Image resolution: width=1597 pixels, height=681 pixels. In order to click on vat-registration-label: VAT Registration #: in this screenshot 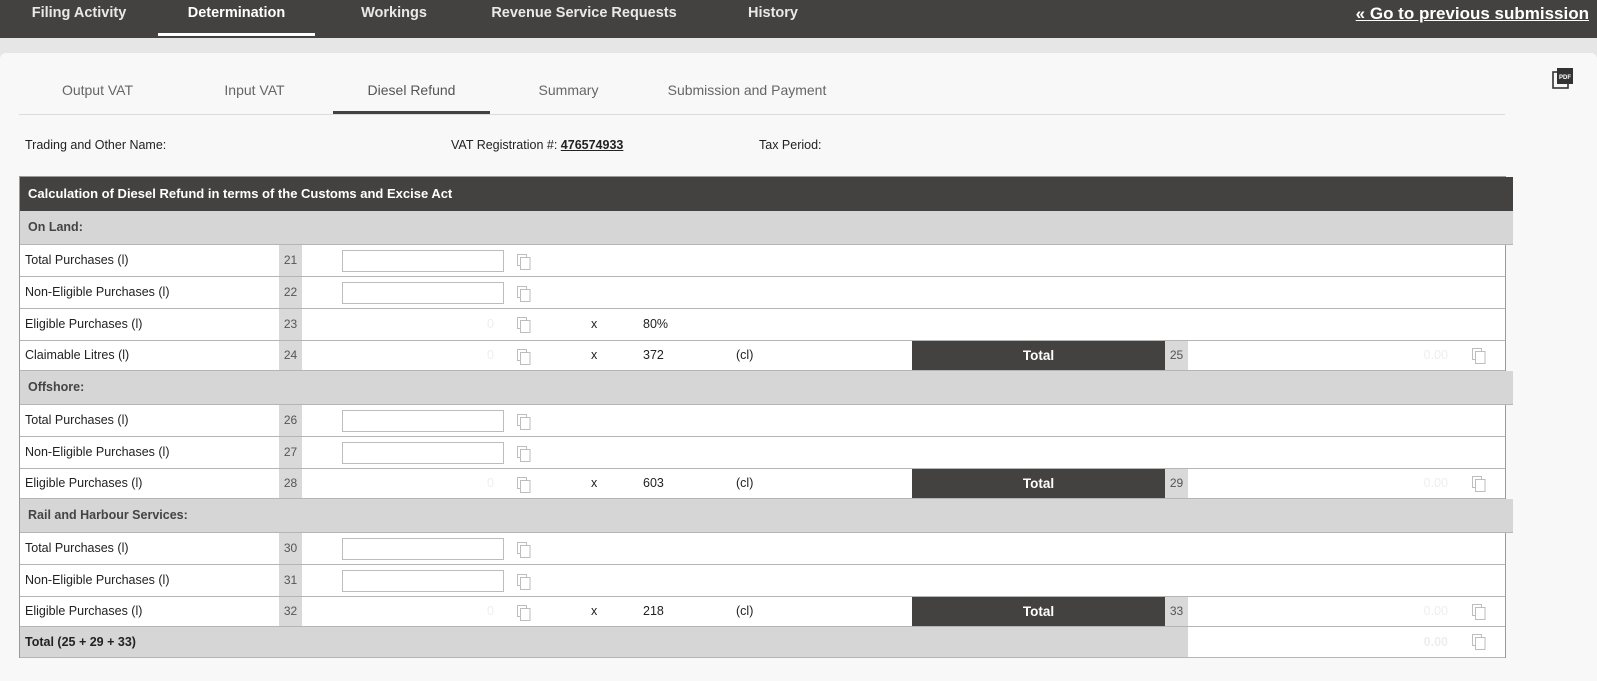, I will do `click(504, 145)`.